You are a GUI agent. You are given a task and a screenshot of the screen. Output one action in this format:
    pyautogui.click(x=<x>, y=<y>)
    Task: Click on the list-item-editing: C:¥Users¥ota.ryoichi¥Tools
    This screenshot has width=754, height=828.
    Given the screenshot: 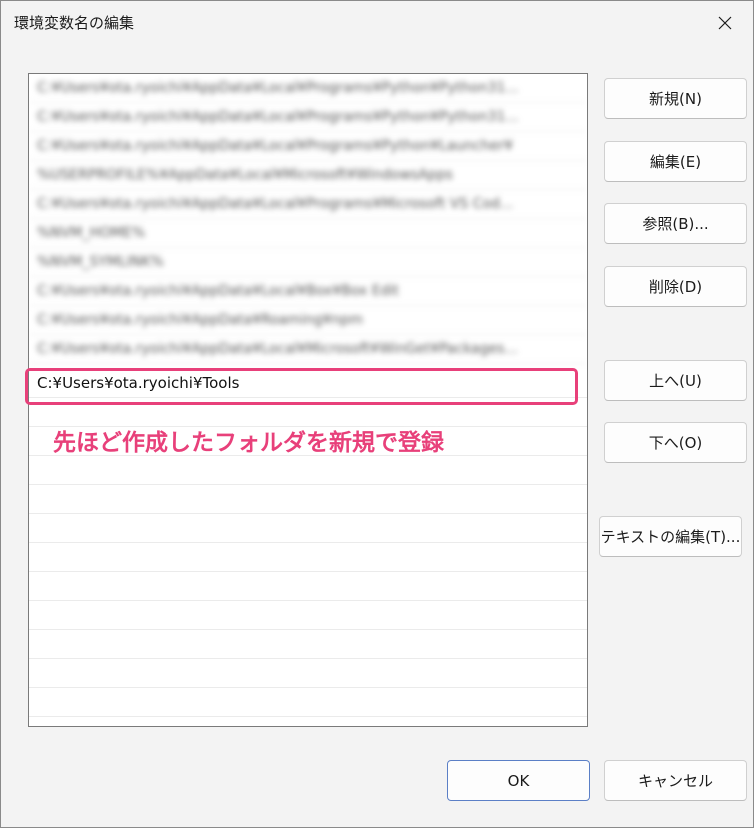 What is the action you would take?
    pyautogui.click(x=308, y=383)
    